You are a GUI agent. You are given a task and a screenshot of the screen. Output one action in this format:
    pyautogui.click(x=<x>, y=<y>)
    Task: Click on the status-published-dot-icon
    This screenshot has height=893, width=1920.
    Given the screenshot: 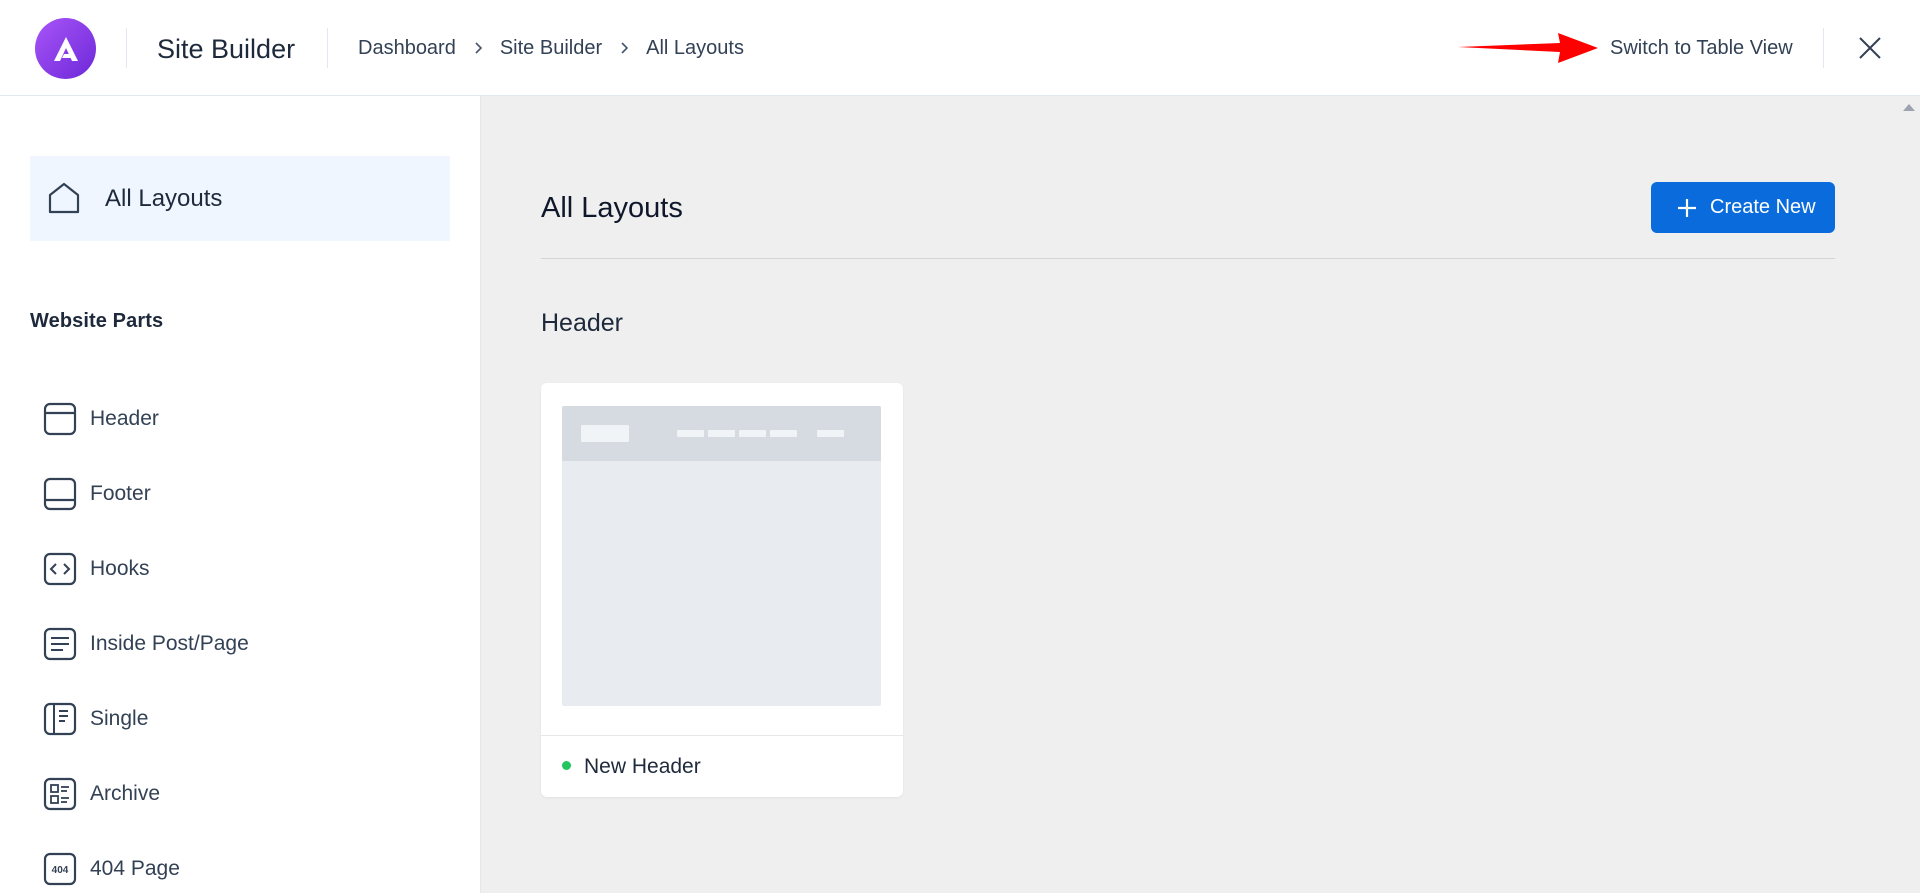 What is the action you would take?
    pyautogui.click(x=566, y=765)
    